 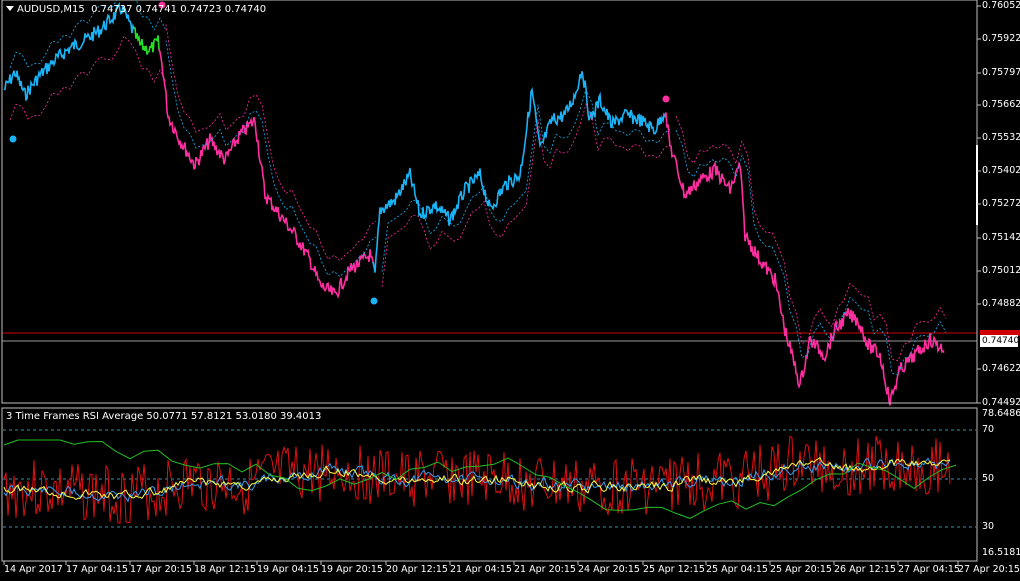 I want to click on price-axis-label: 0.74492, so click(x=1001, y=402).